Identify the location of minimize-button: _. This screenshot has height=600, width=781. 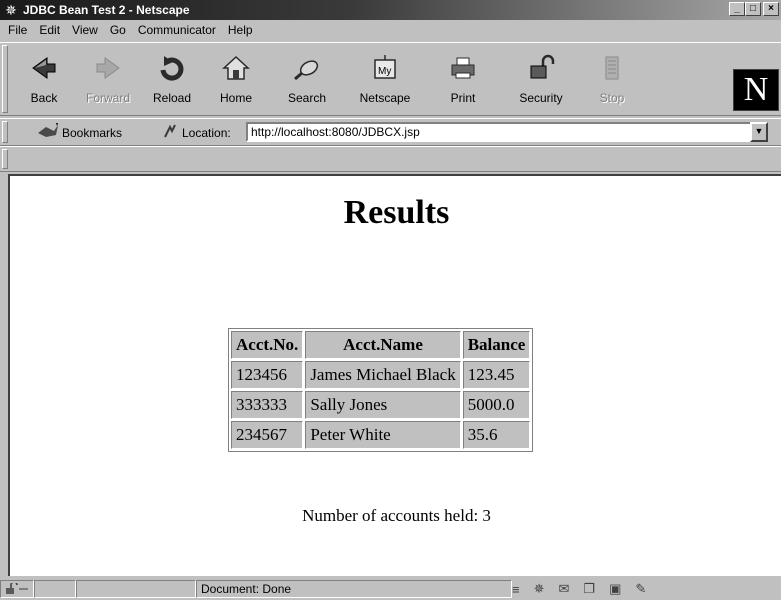
(737, 9).